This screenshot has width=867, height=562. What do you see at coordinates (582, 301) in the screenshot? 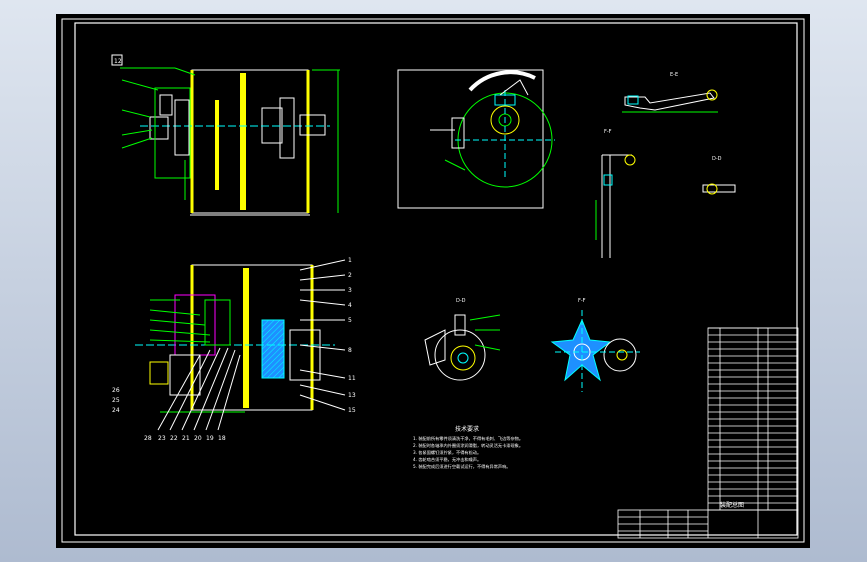
I see `section-label: F-F` at bounding box center [582, 301].